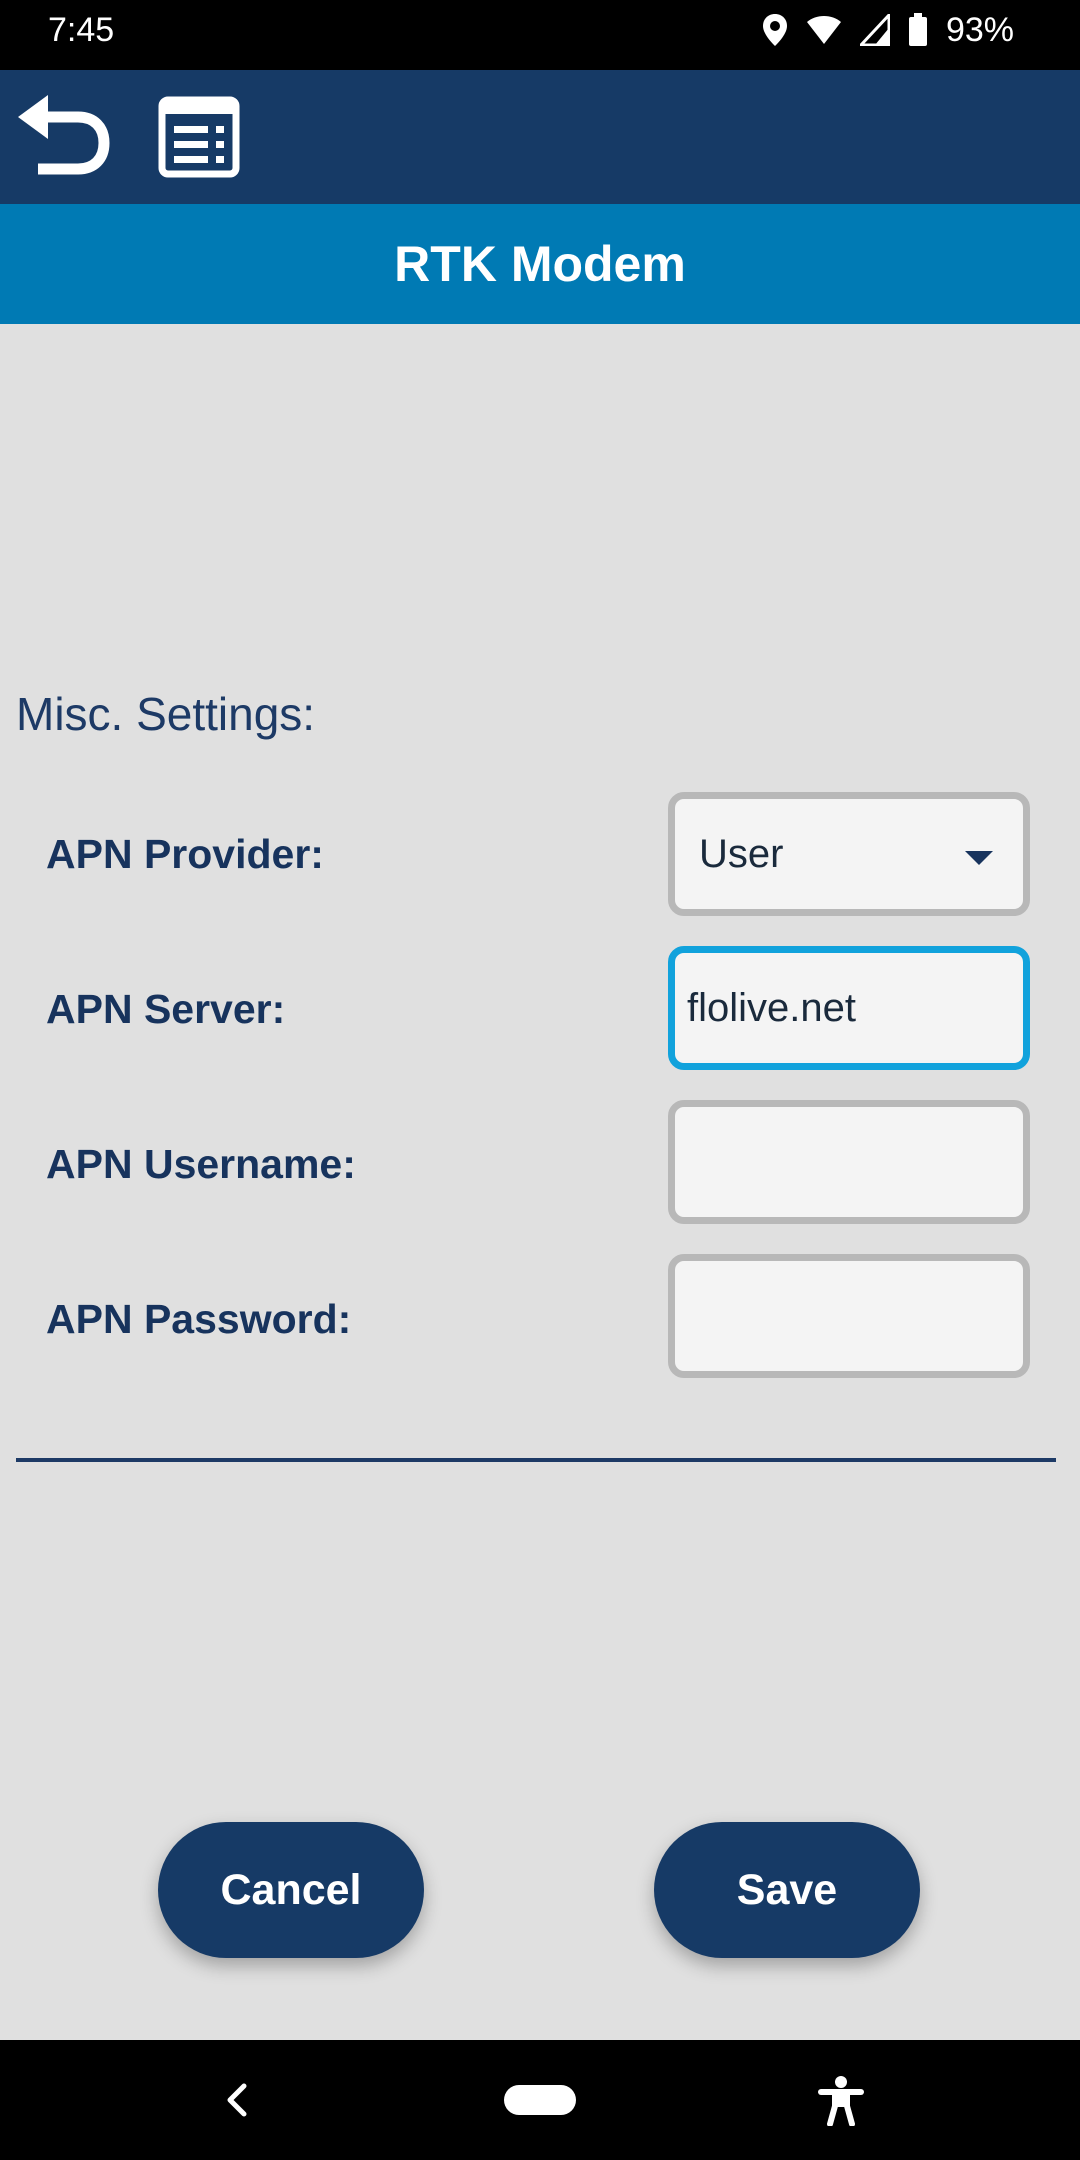  What do you see at coordinates (775, 30) in the screenshot?
I see `location-icon` at bounding box center [775, 30].